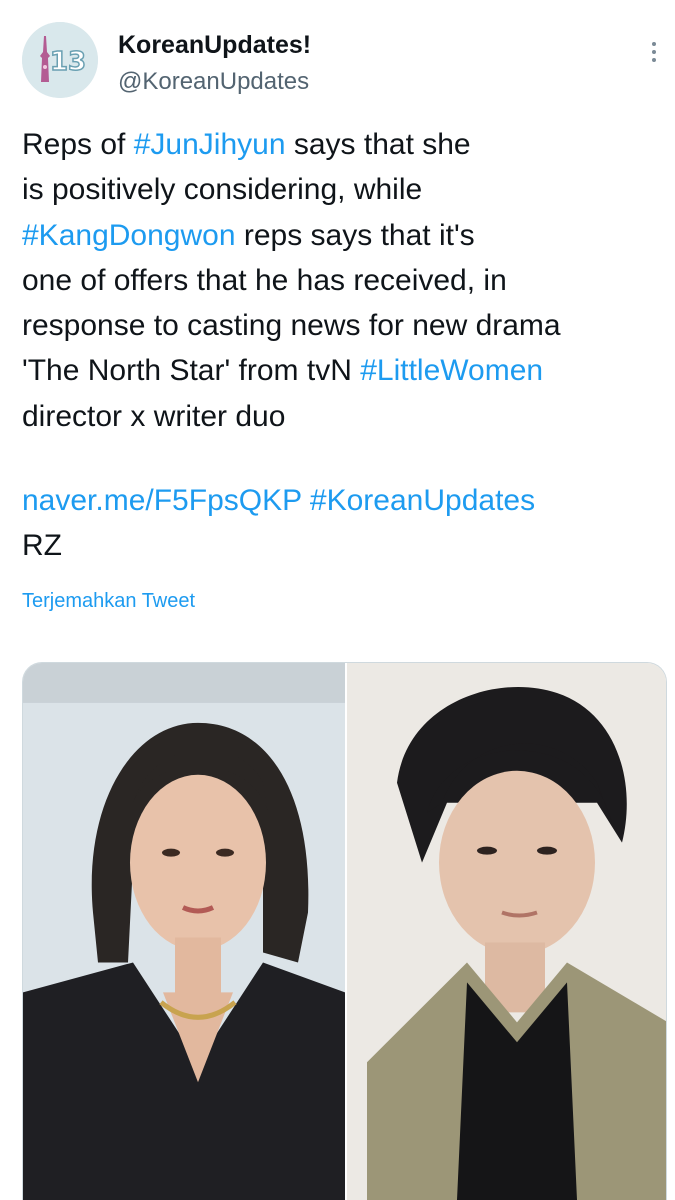 This screenshot has width=675, height=1200. Describe the element at coordinates (42, 545) in the screenshot. I see `signature: RZ` at that location.